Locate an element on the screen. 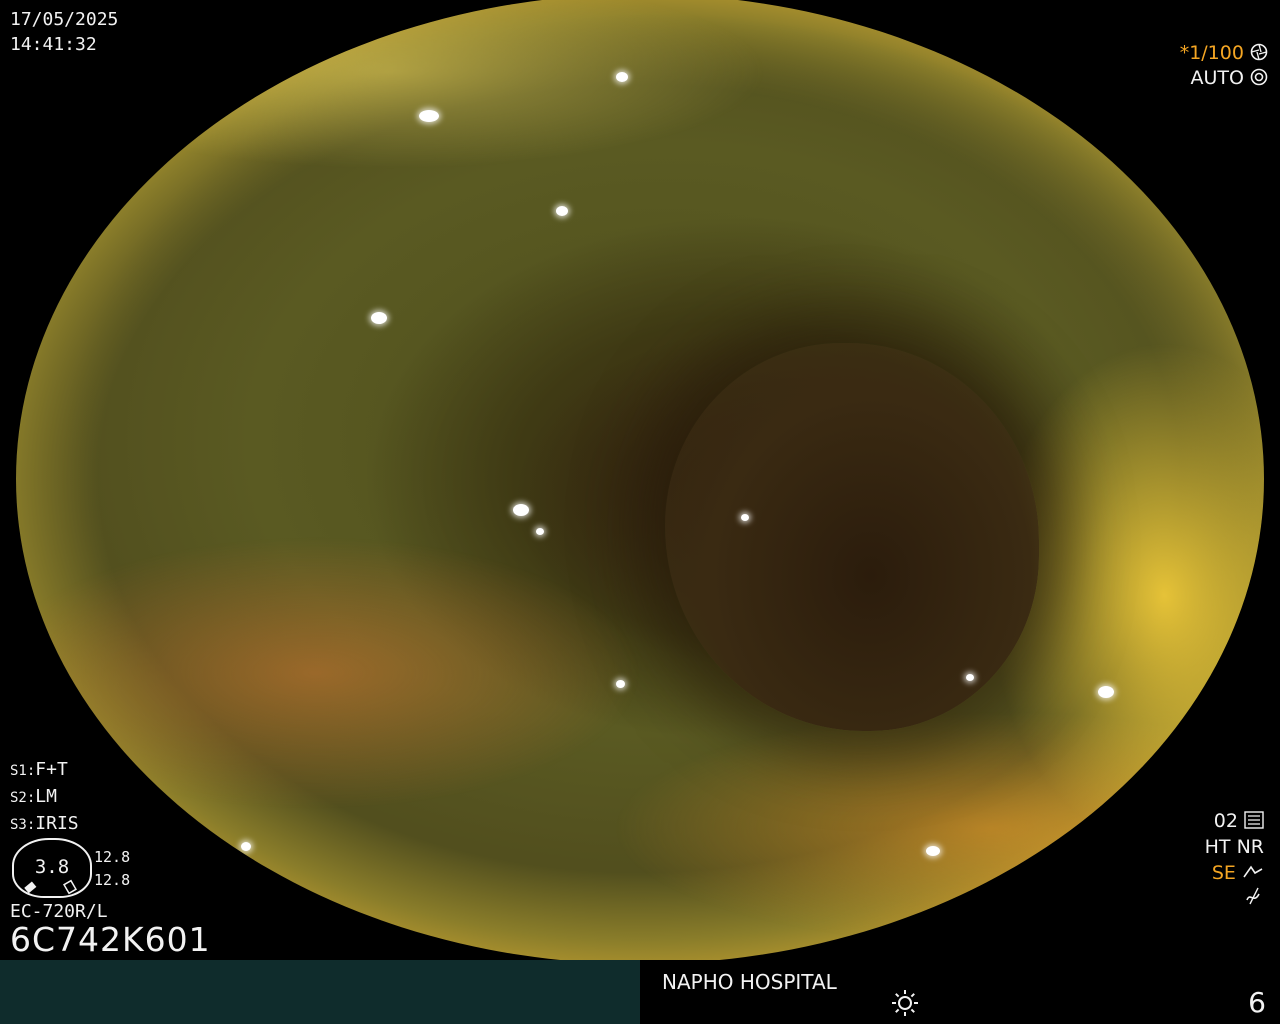  gauge-bottom-value: 12.8 is located at coordinates (112, 880).